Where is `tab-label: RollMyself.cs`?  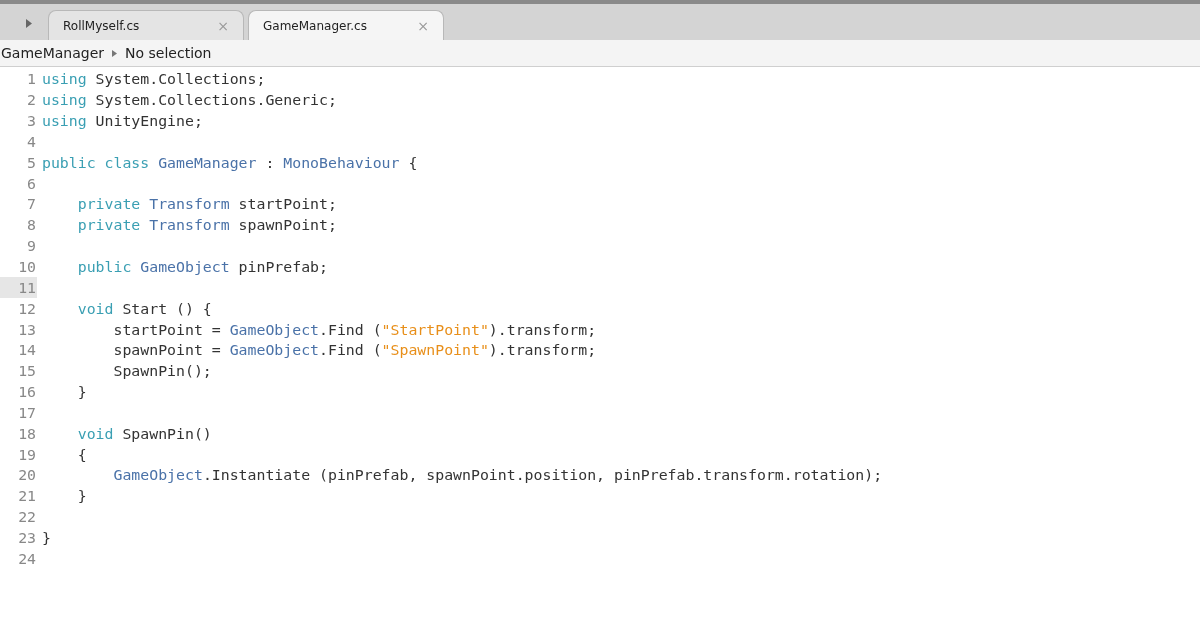
tab-label: RollMyself.cs is located at coordinates (101, 25).